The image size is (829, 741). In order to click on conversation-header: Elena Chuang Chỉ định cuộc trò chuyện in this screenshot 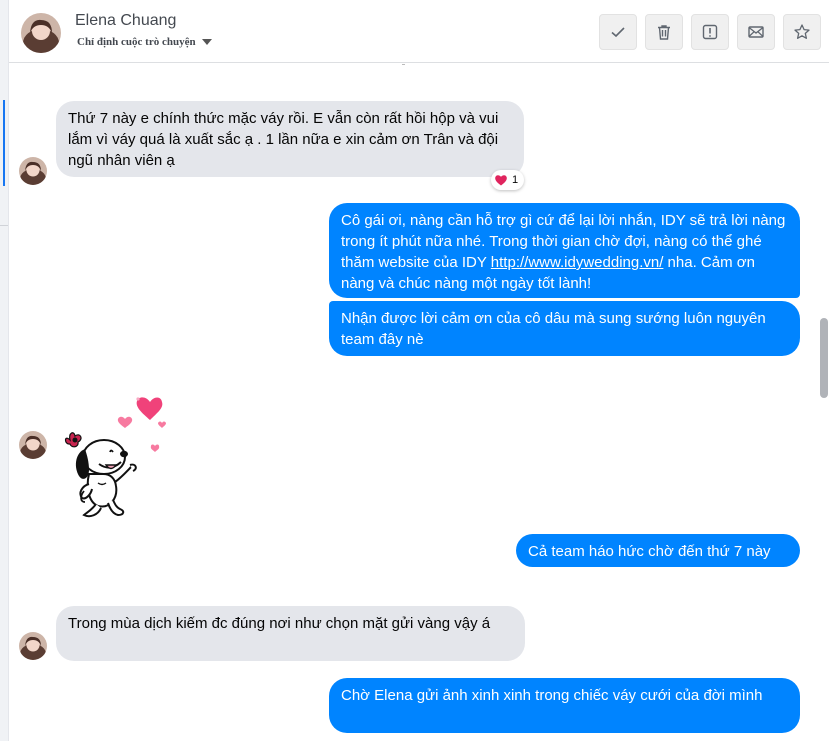, I will do `click(419, 31)`.